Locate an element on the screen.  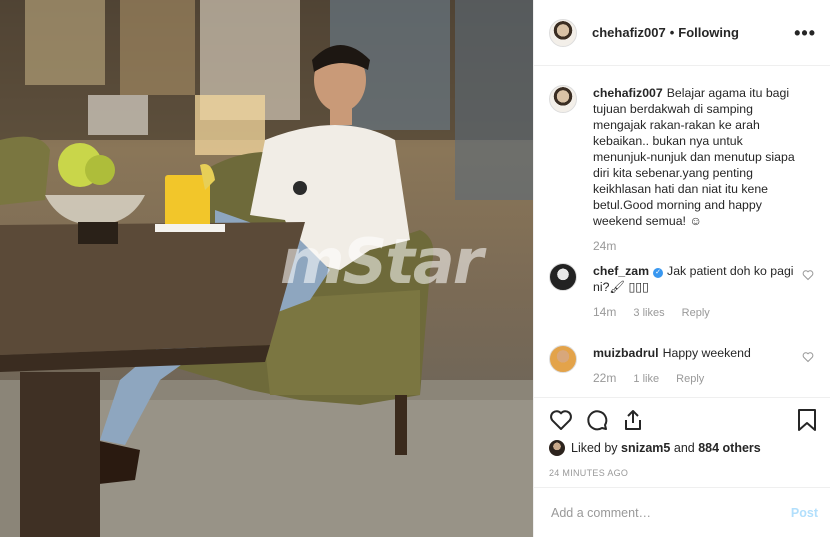
post-header: chehafiz007 • Following ••• is located at coordinates (682, 33).